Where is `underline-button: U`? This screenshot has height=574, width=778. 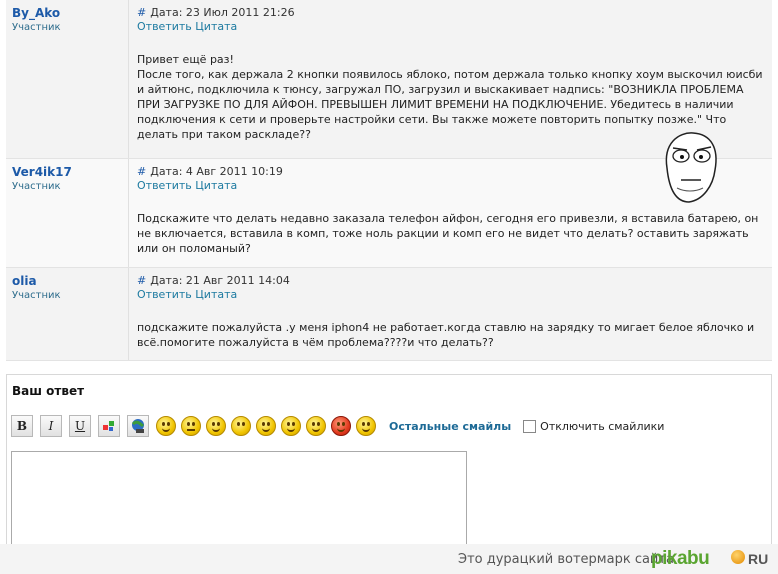 underline-button: U is located at coordinates (80, 426).